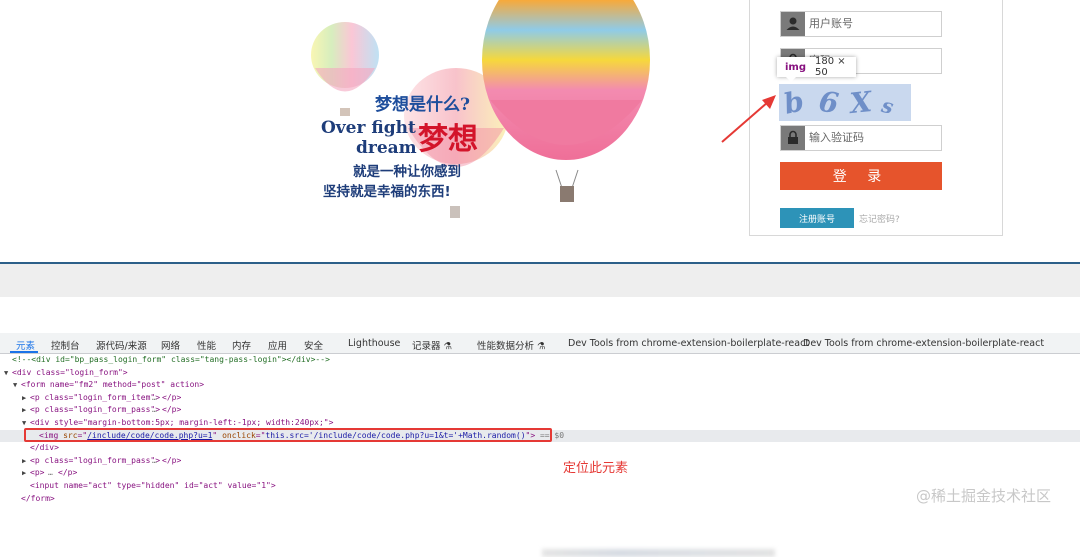 This screenshot has height=557, width=1080. What do you see at coordinates (432, 345) in the screenshot?
I see `tab-recorder: 记录器 ⚗` at bounding box center [432, 345].